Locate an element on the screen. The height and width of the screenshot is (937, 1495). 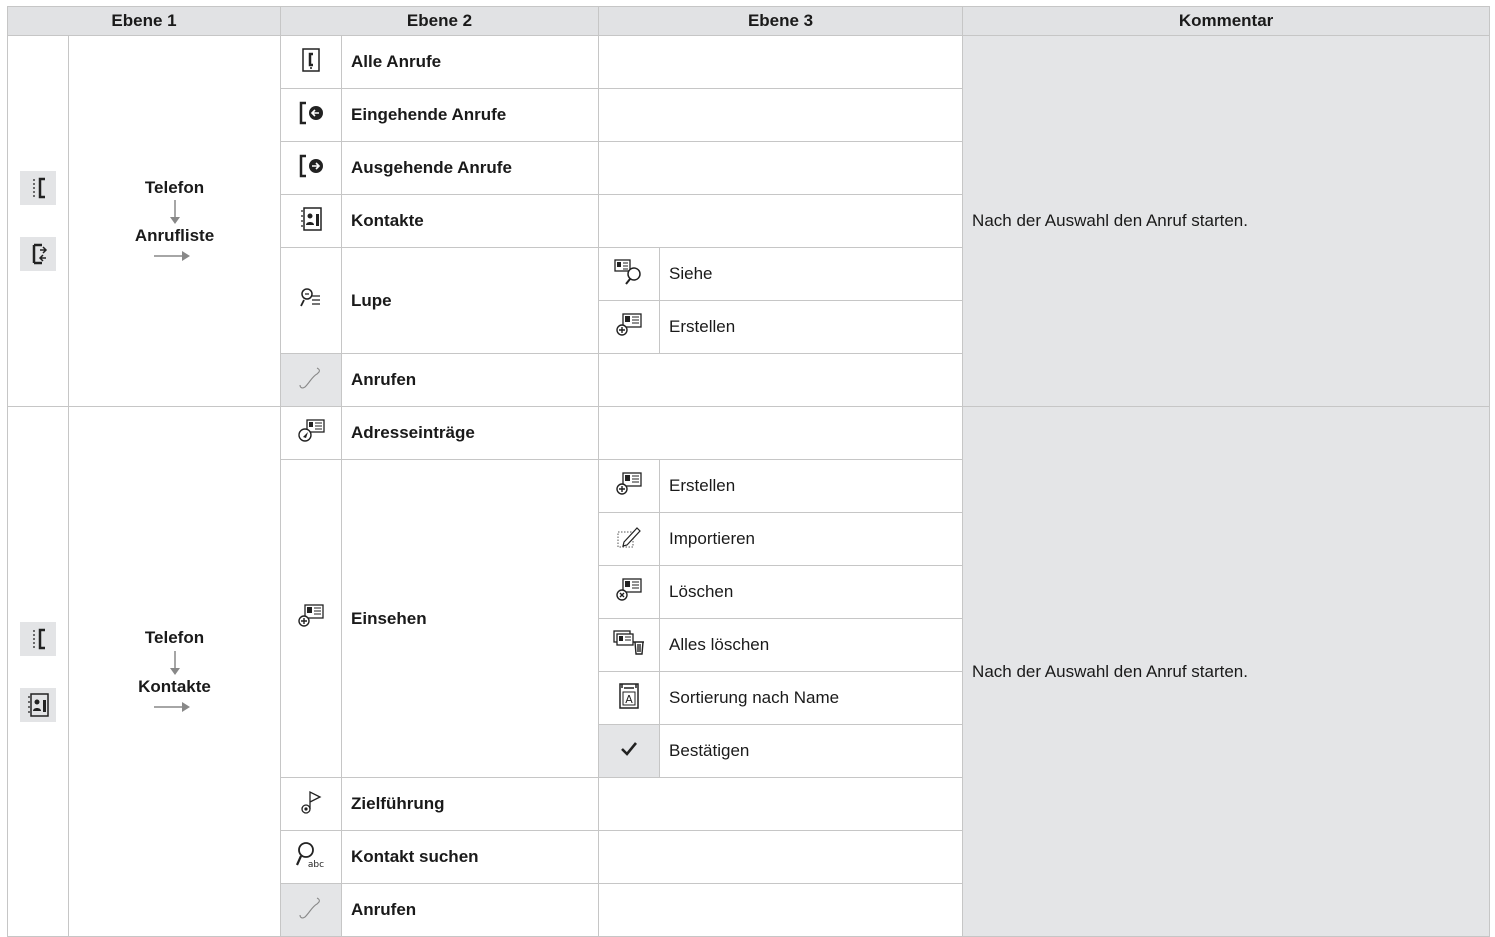
search-contact-icon: abc is located at coordinates (311, 857).